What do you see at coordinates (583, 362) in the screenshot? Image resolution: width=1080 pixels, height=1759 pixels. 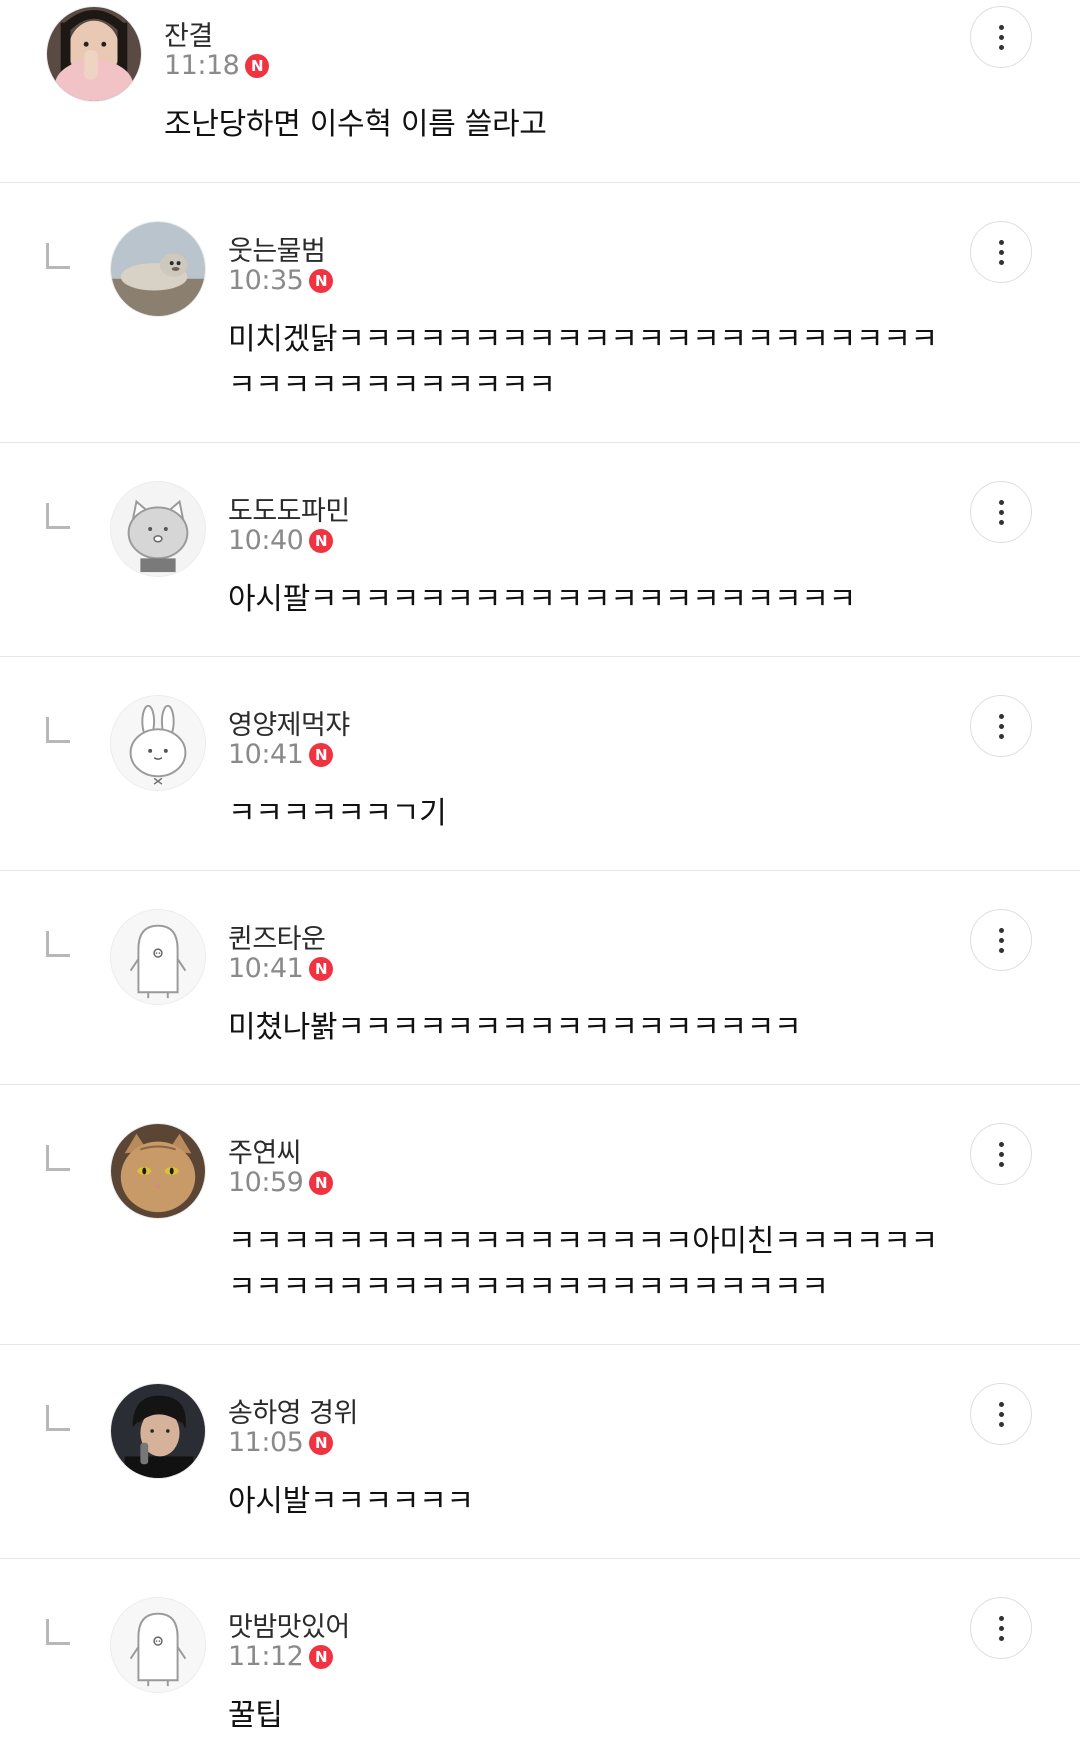 I see `comment-text: 미치겠닭ㅋㅋㅋㅋㅋㅋㅋㅋㅋㅋㅋㅋㅋㅋㅋㅋㅋㅋㅋㅋㅋㅋㅋㅋㅋㅋㅋㅋㅋㅋㅋㅋㅋㅋ` at bounding box center [583, 362].